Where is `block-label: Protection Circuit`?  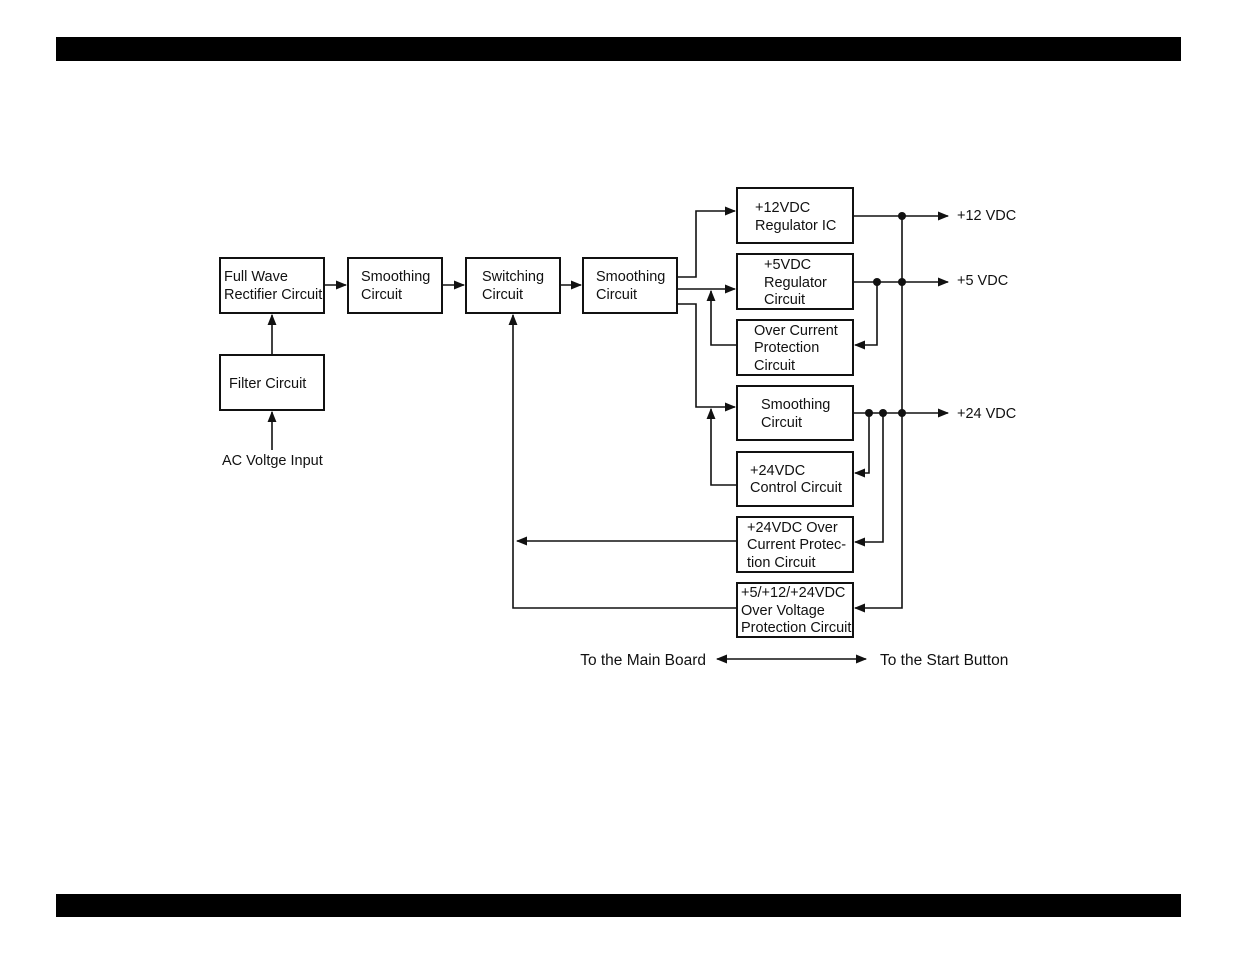 block-label: Protection Circuit is located at coordinates (796, 628).